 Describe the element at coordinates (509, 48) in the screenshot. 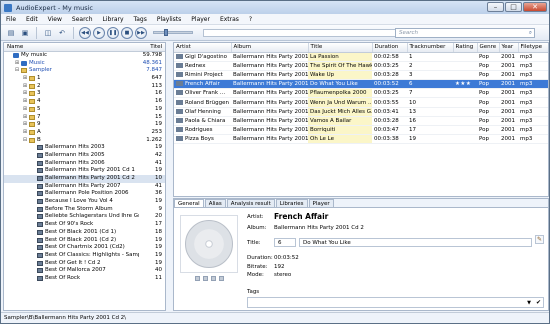

I see `column-year: Year` at that location.